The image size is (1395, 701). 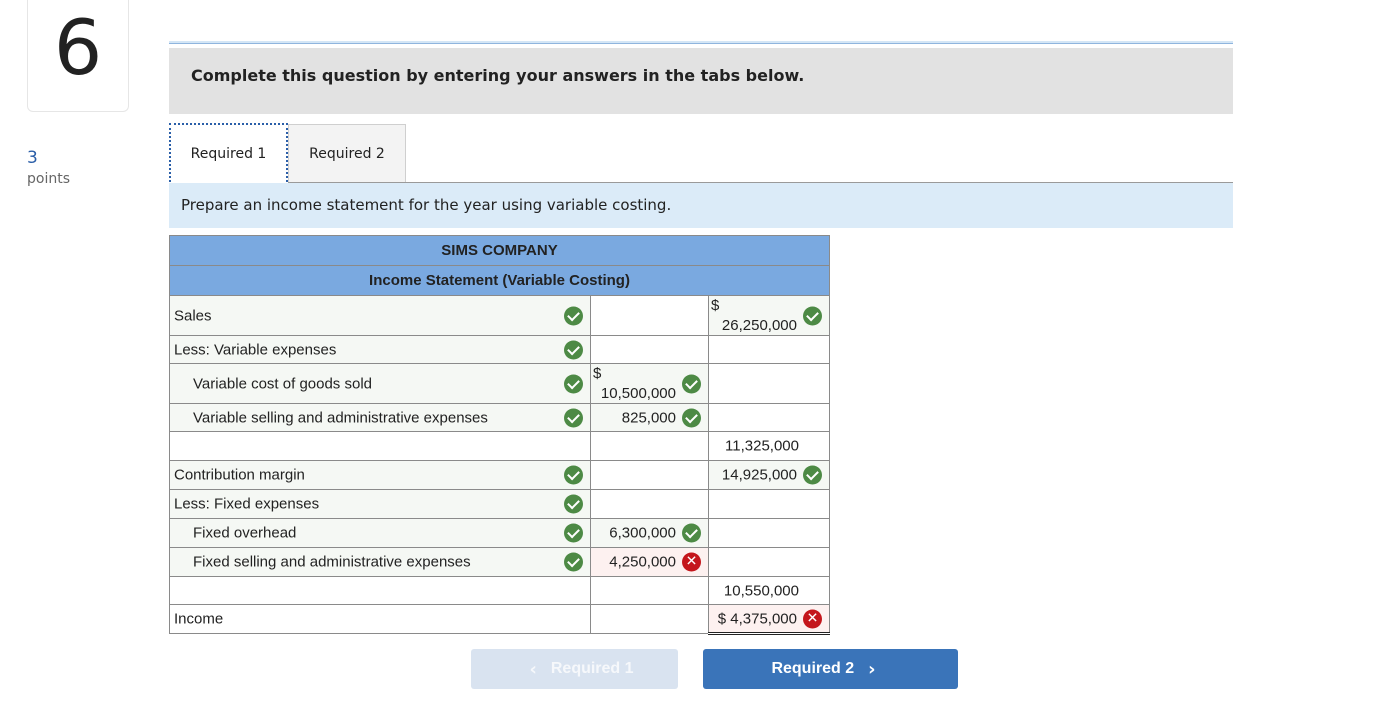 What do you see at coordinates (813, 668) in the screenshot?
I see `next-button-label: Required 2` at bounding box center [813, 668].